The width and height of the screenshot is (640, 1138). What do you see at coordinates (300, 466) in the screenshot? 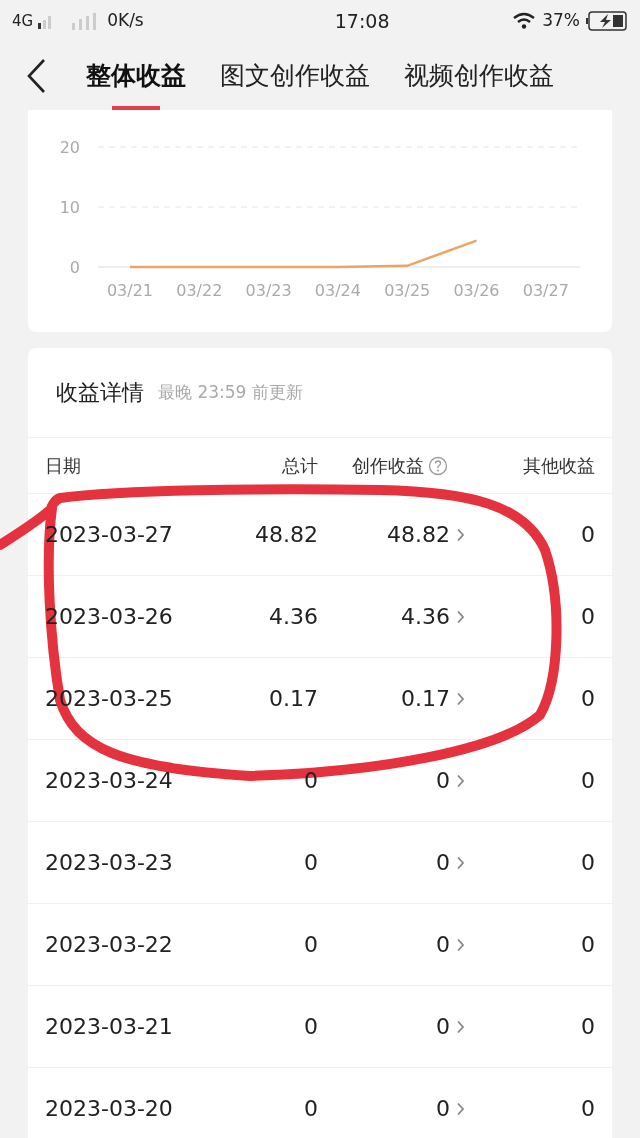
I see `column-header: 总计` at bounding box center [300, 466].